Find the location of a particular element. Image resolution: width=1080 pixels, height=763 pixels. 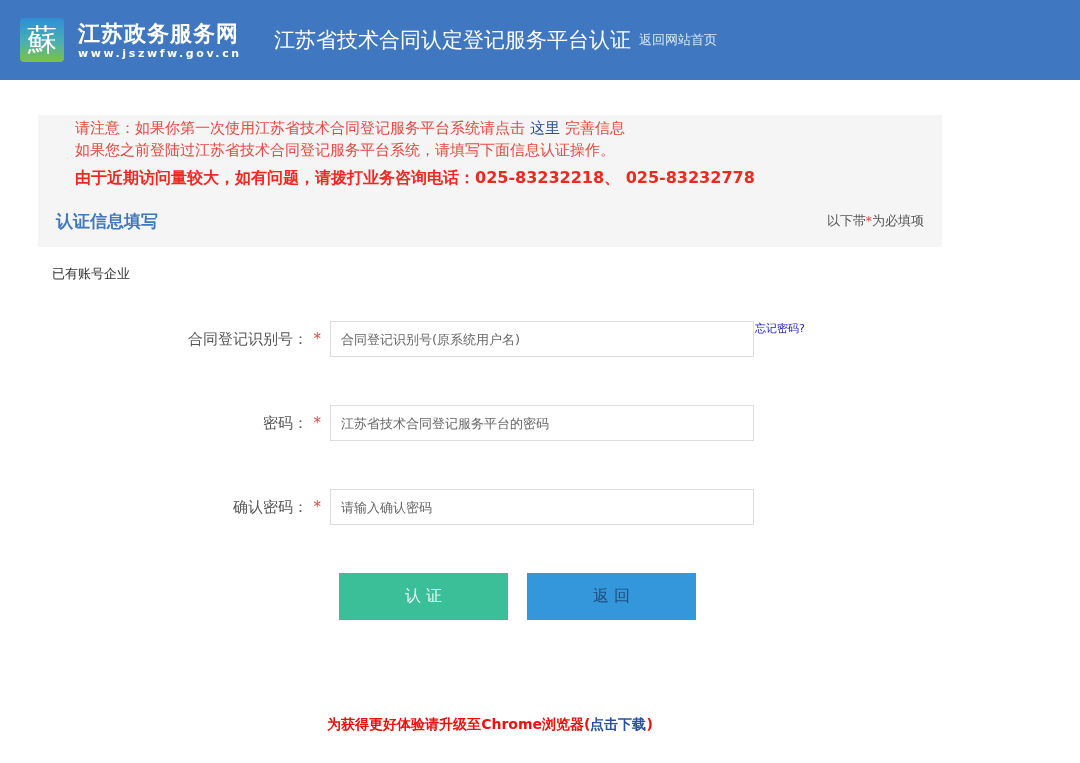

hotline-text: 由于近期访问量较大，如有问题，请拨打业务咨询电话：025-83232218、 025-83232778 is located at coordinates (415, 178).